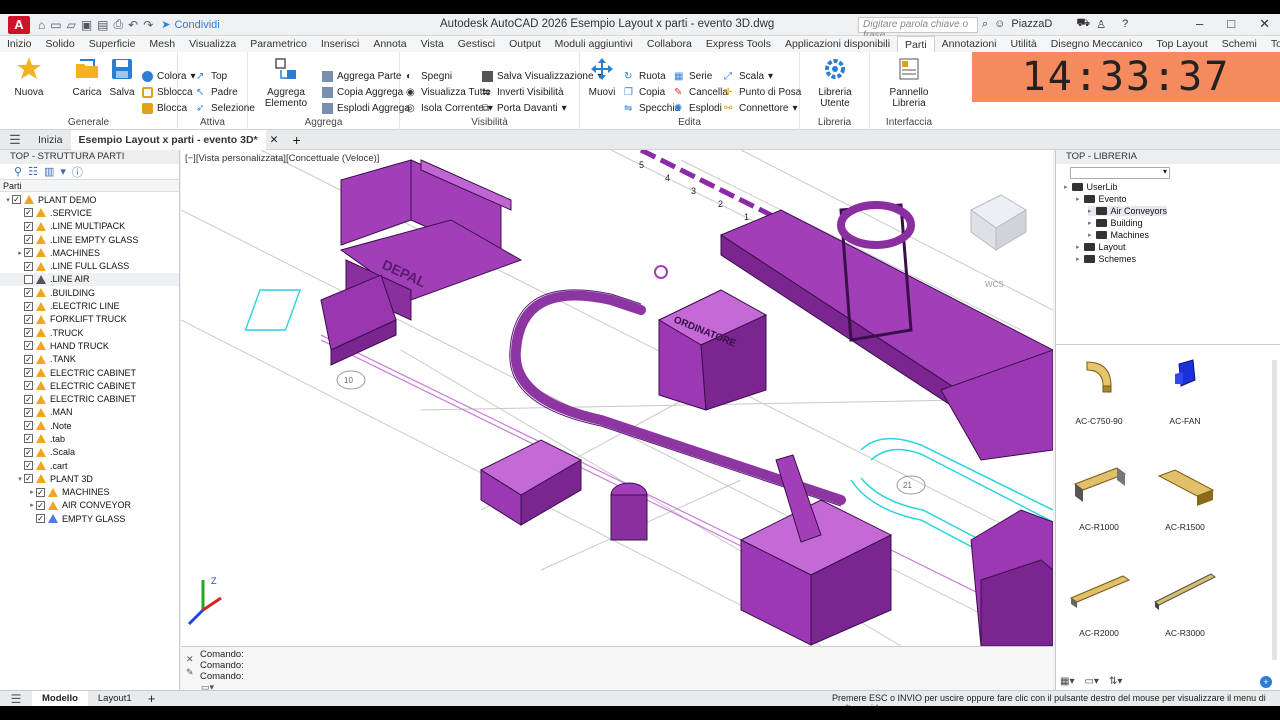  I want to click on tab-modello: Modello, so click(60, 698).